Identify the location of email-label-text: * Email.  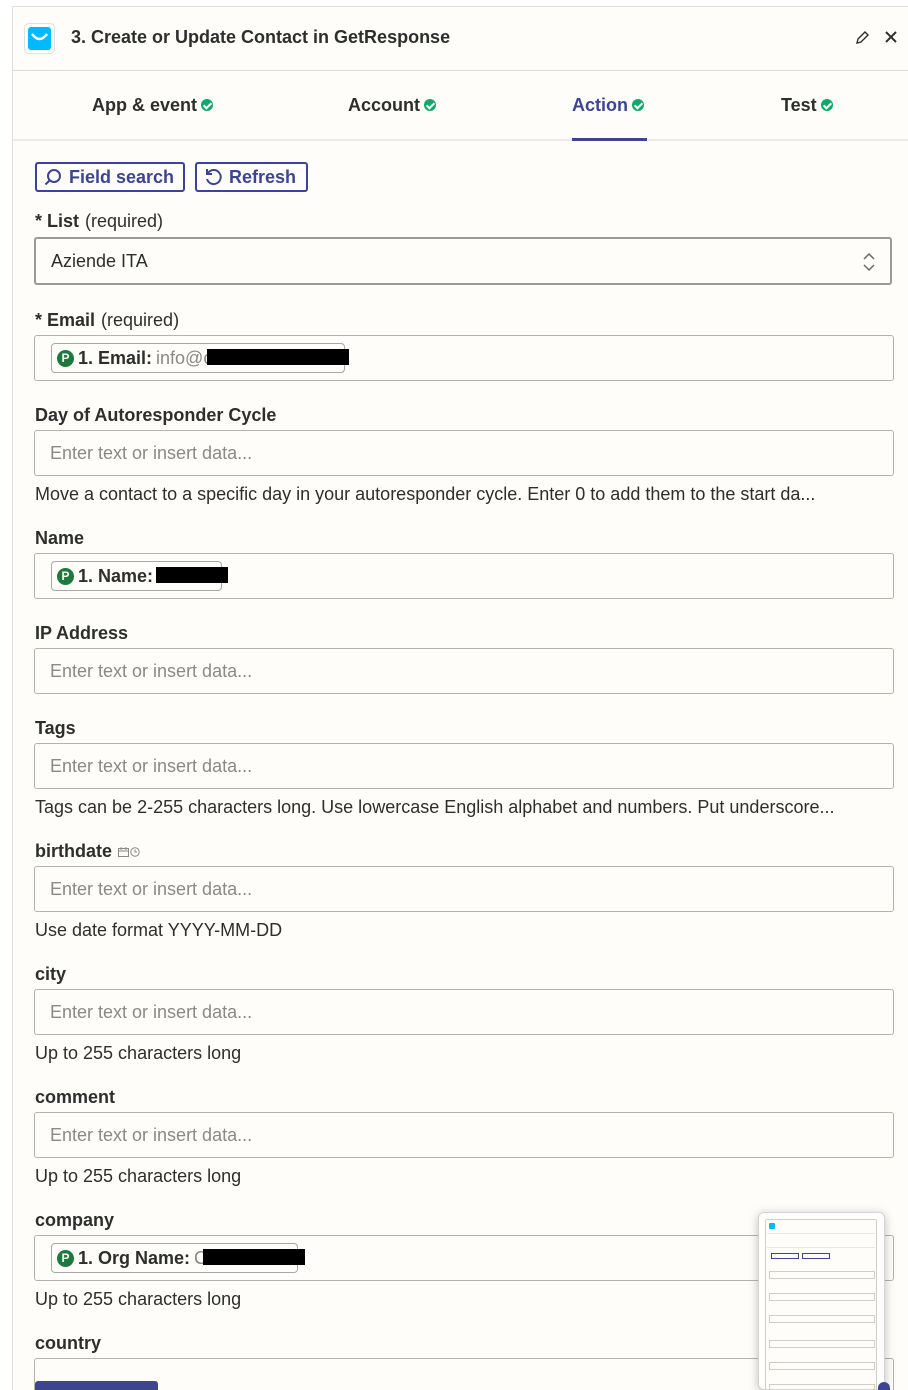
(65, 320).